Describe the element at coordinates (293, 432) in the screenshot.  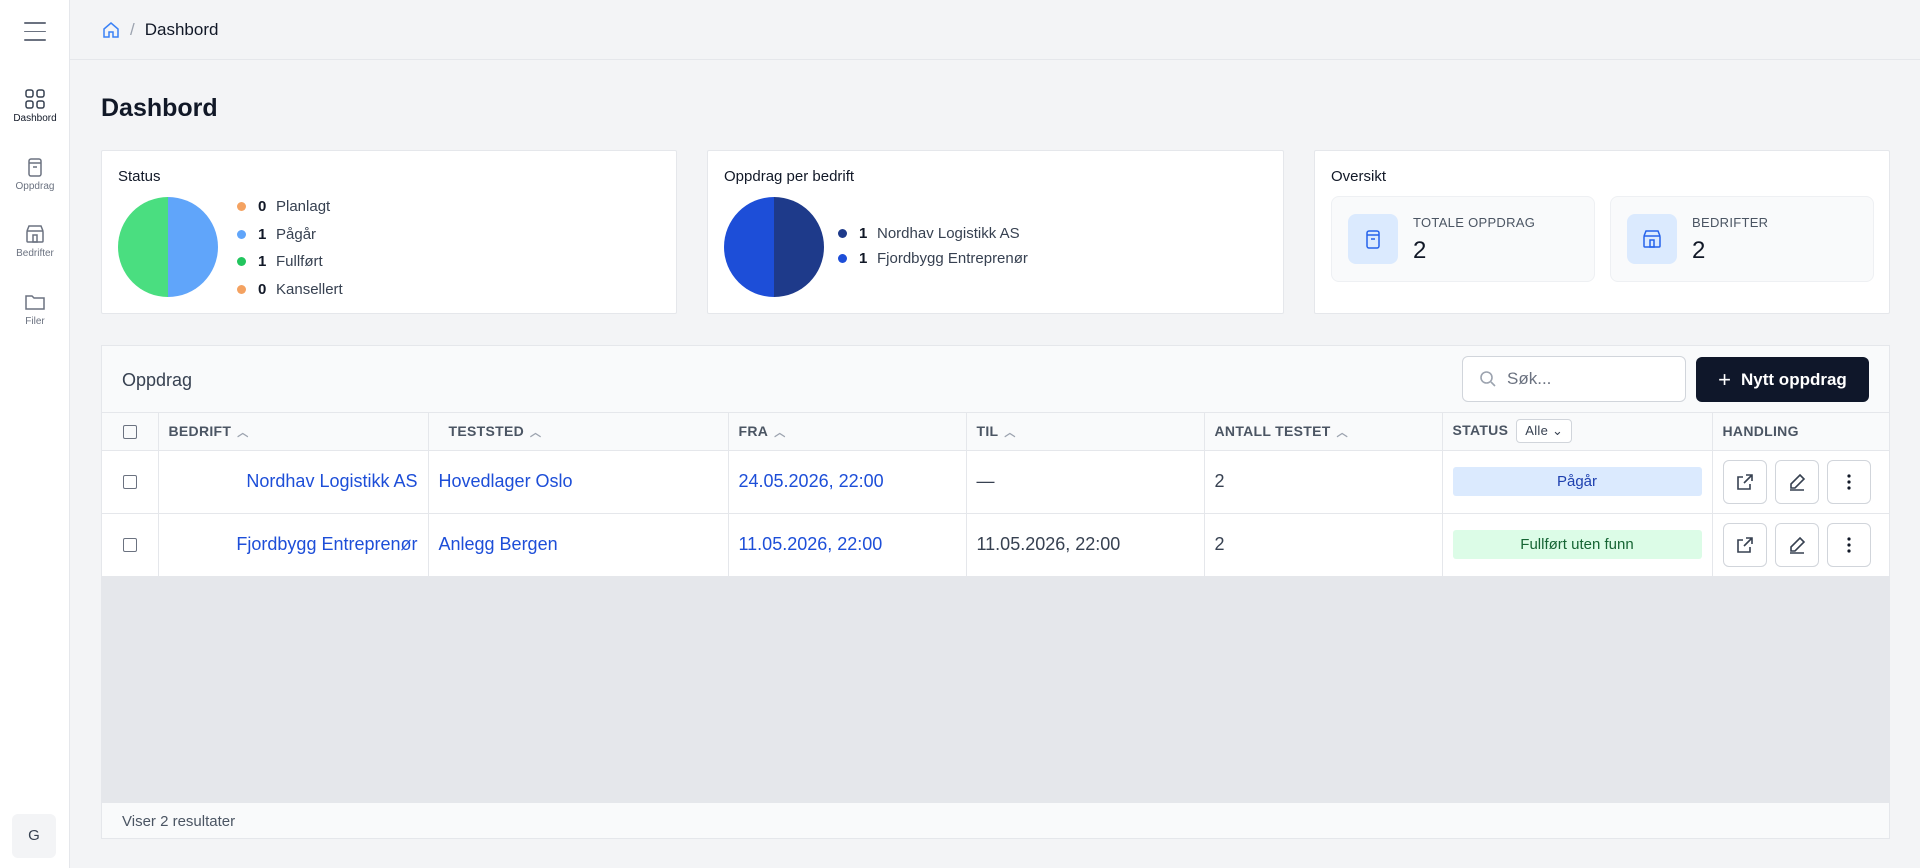
I see `column-header-bedrift: BEDRIFT ︿` at that location.